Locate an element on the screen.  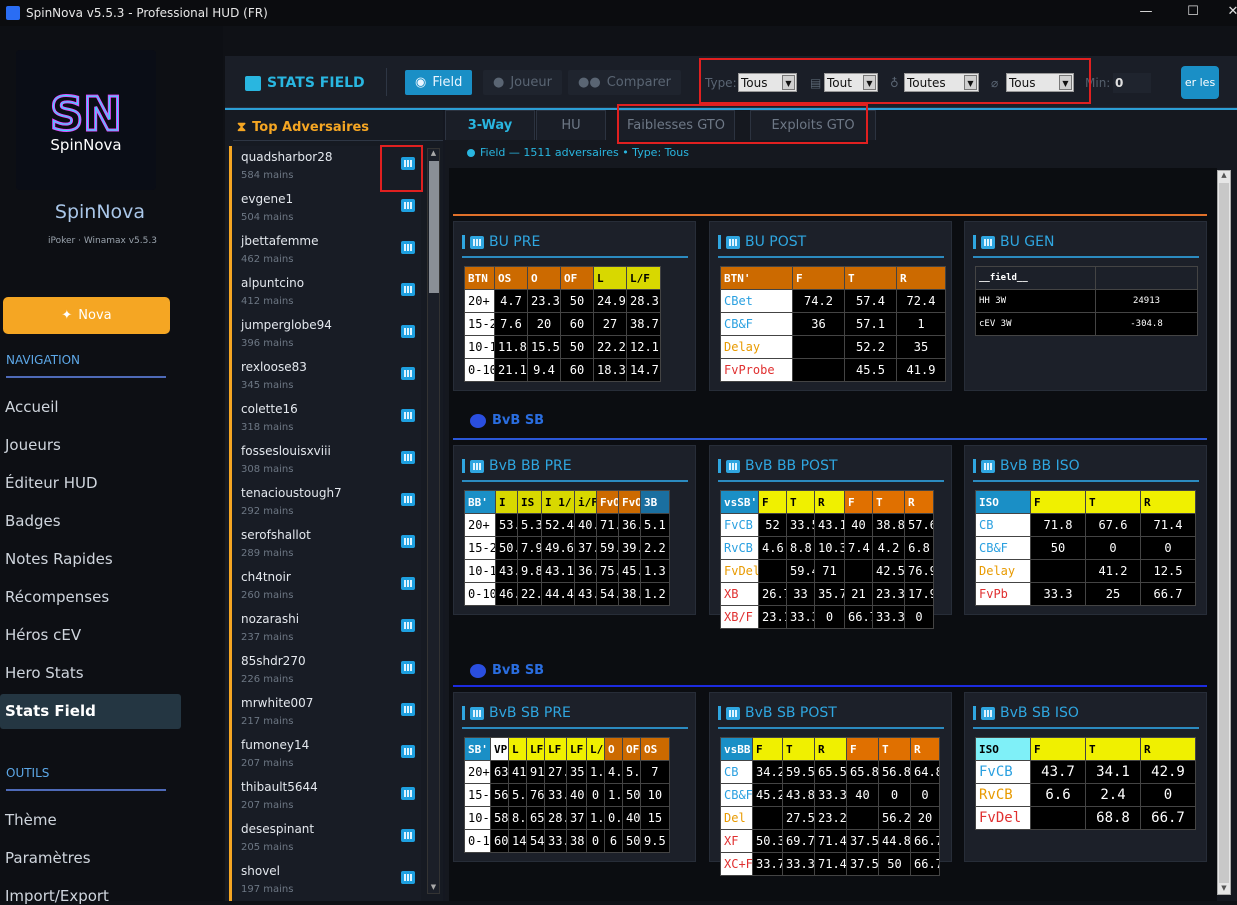
field-info-text: Field — 1511 adversaires • Type: Tous is located at coordinates (584, 152).